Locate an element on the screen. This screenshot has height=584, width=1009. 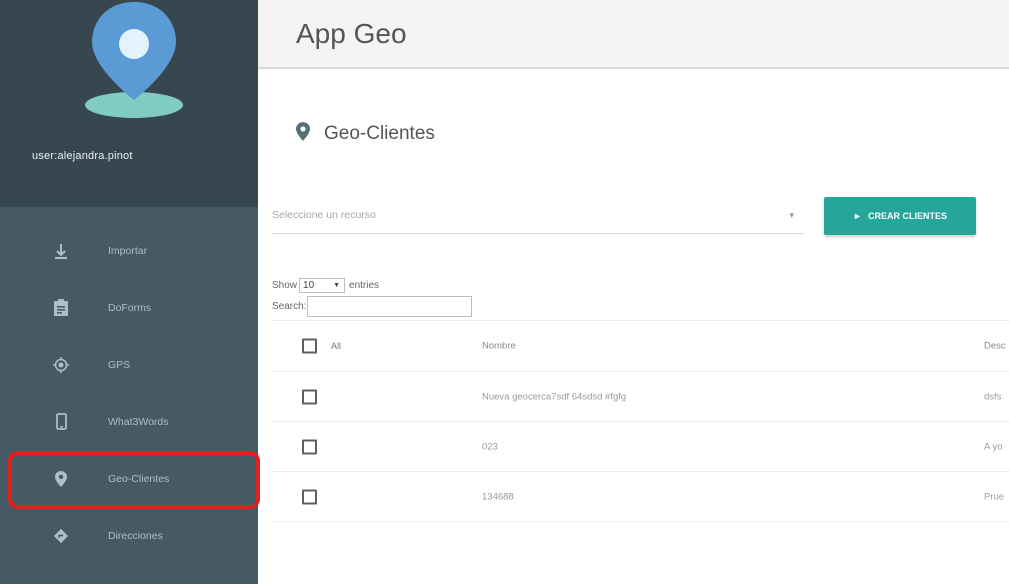
sidebar-item-label: DoForms is located at coordinates (130, 307).